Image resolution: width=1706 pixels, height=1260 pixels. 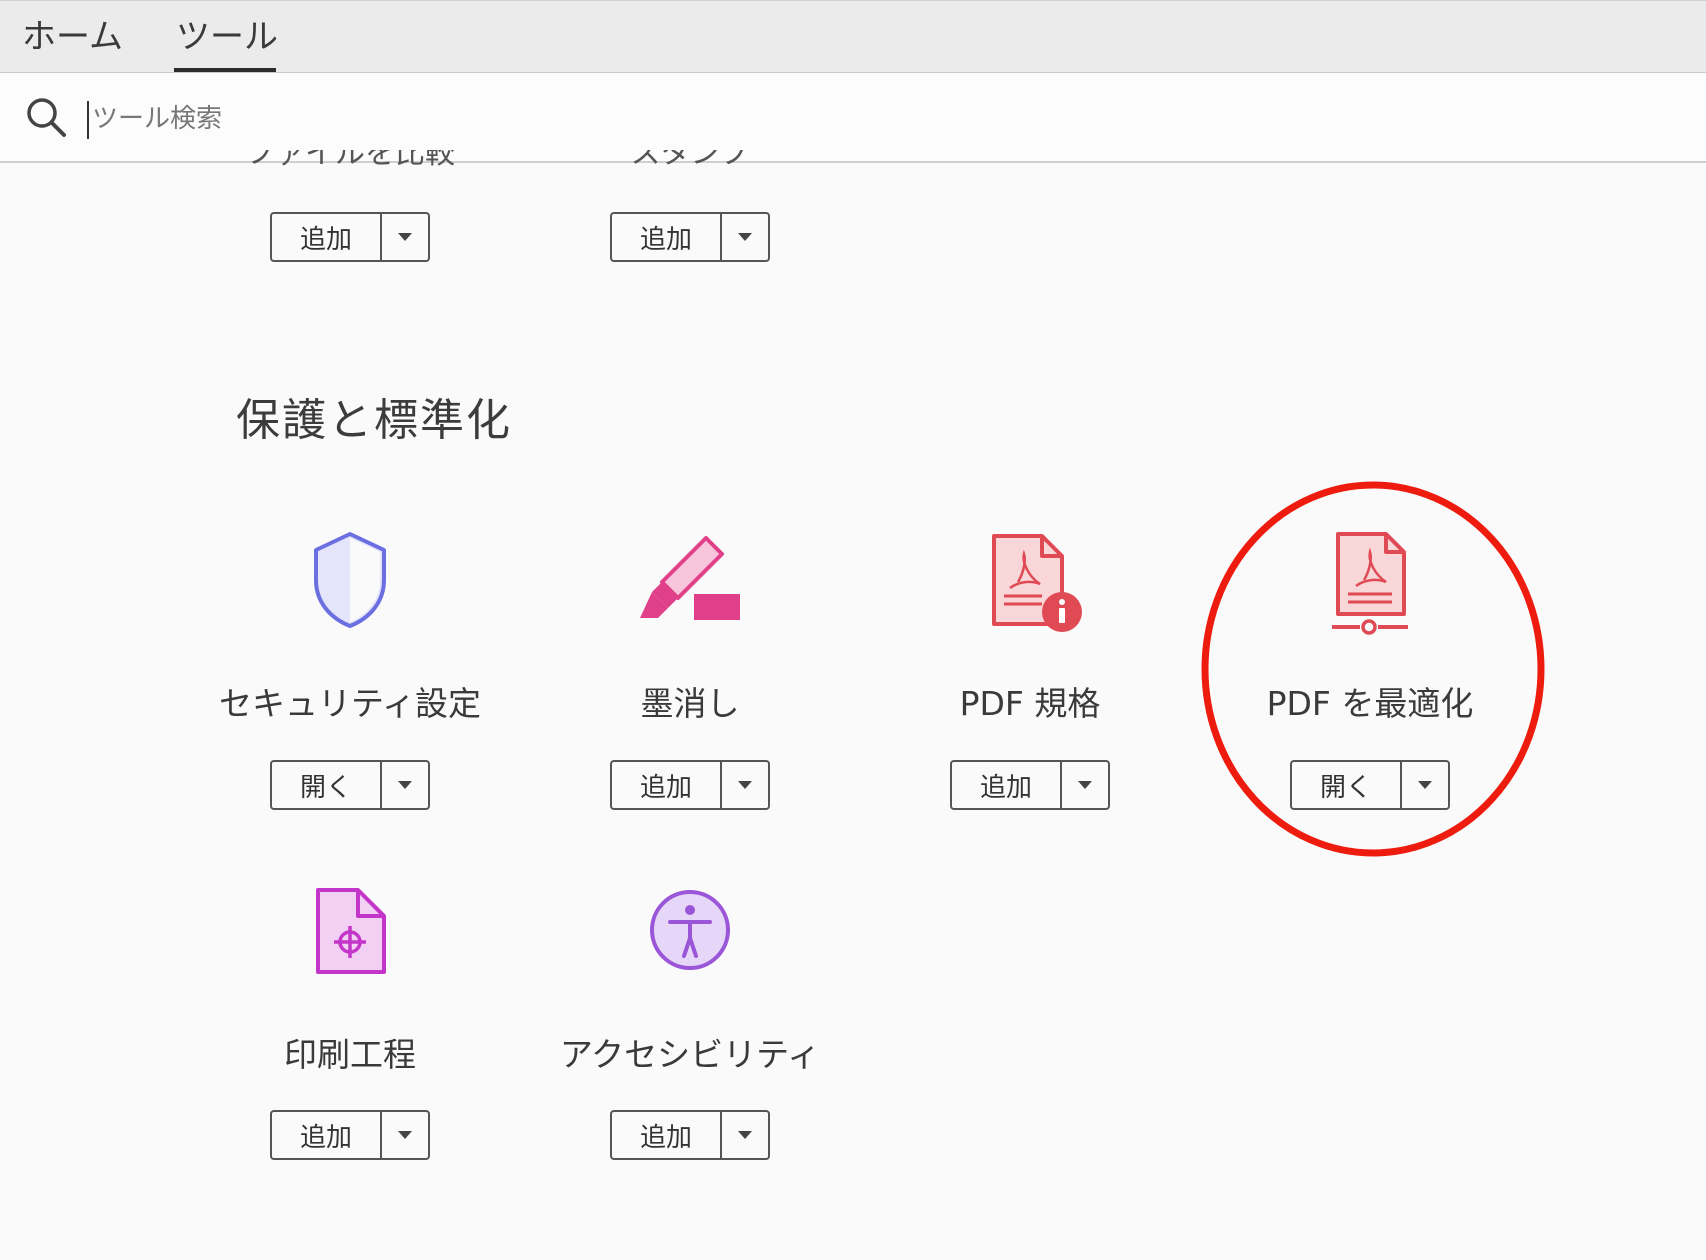 What do you see at coordinates (690, 158) in the screenshot?
I see `clipped-tool-label: スタンプ` at bounding box center [690, 158].